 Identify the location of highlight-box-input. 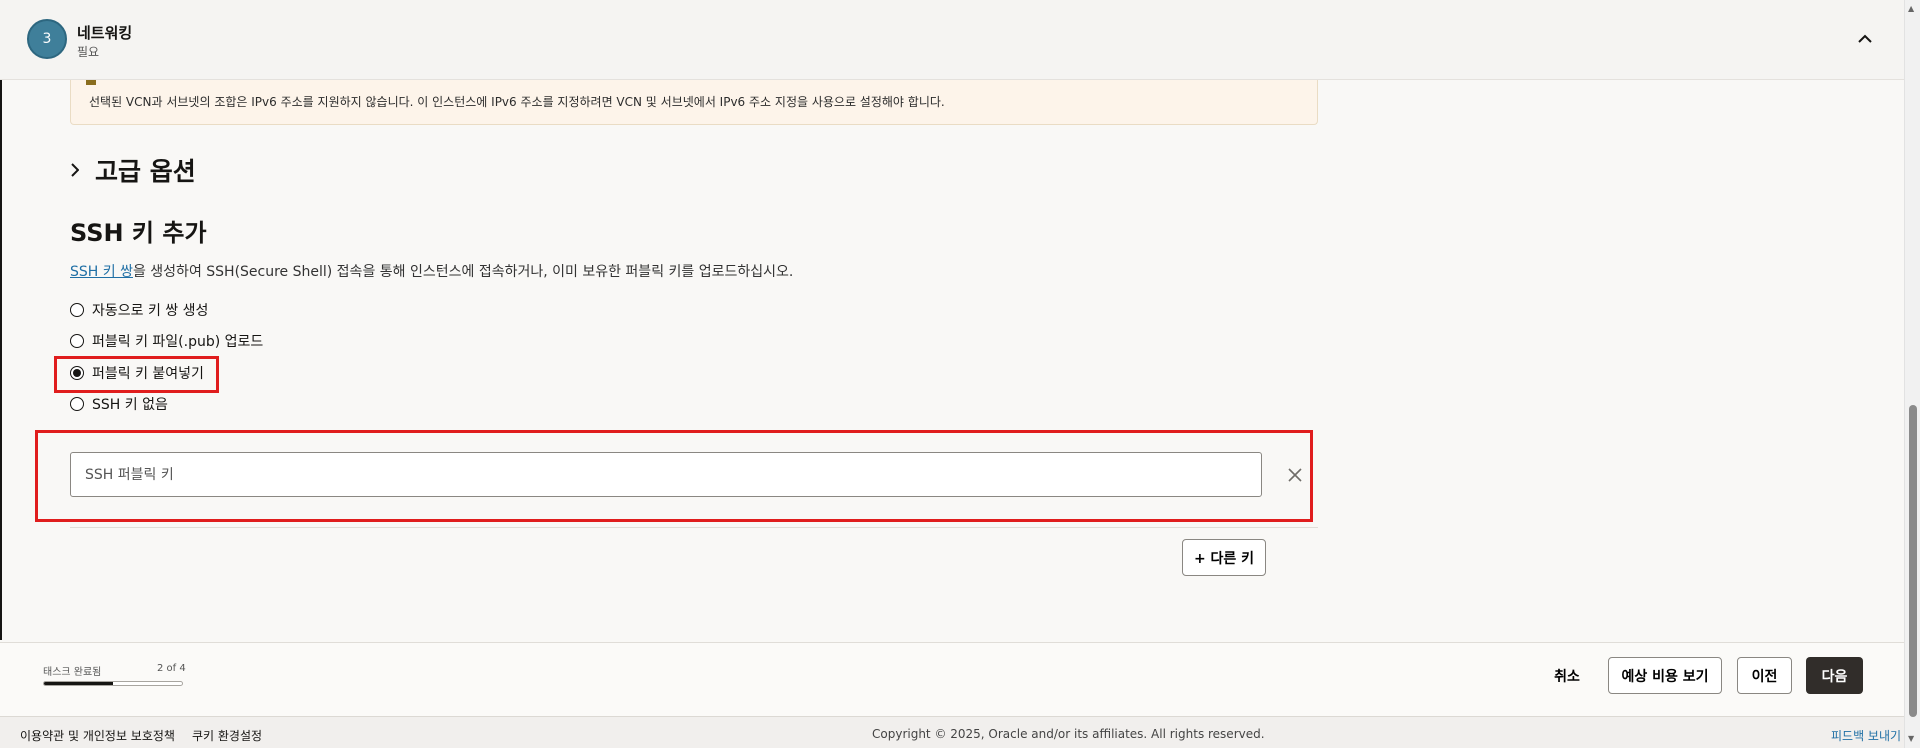
(674, 476).